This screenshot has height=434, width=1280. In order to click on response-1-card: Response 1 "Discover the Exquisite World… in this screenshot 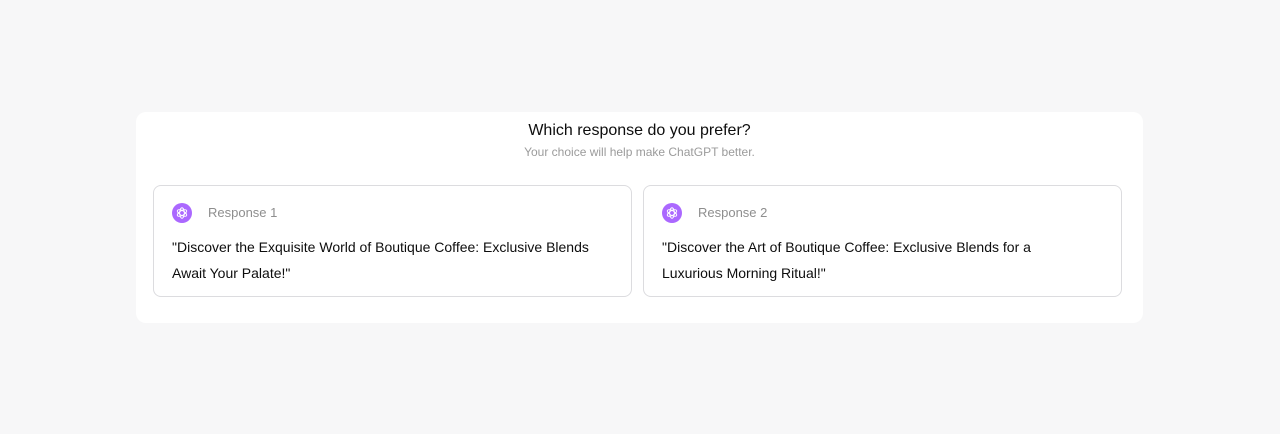, I will do `click(392, 241)`.